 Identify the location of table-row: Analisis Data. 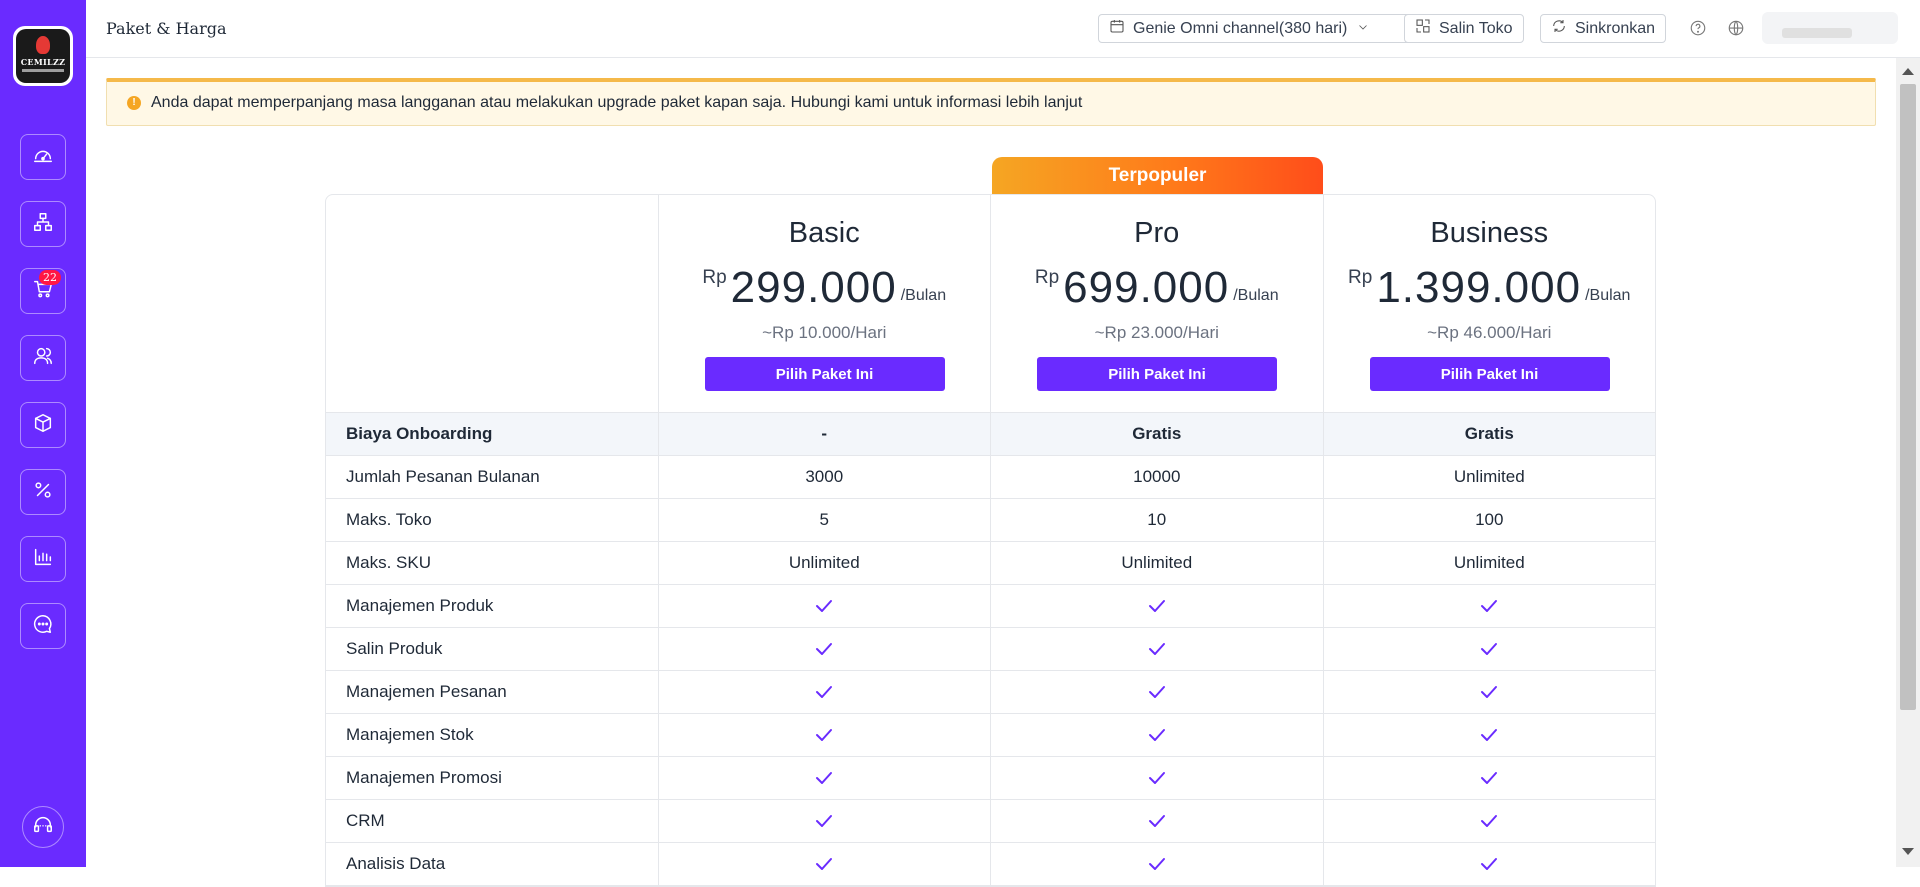
(990, 864).